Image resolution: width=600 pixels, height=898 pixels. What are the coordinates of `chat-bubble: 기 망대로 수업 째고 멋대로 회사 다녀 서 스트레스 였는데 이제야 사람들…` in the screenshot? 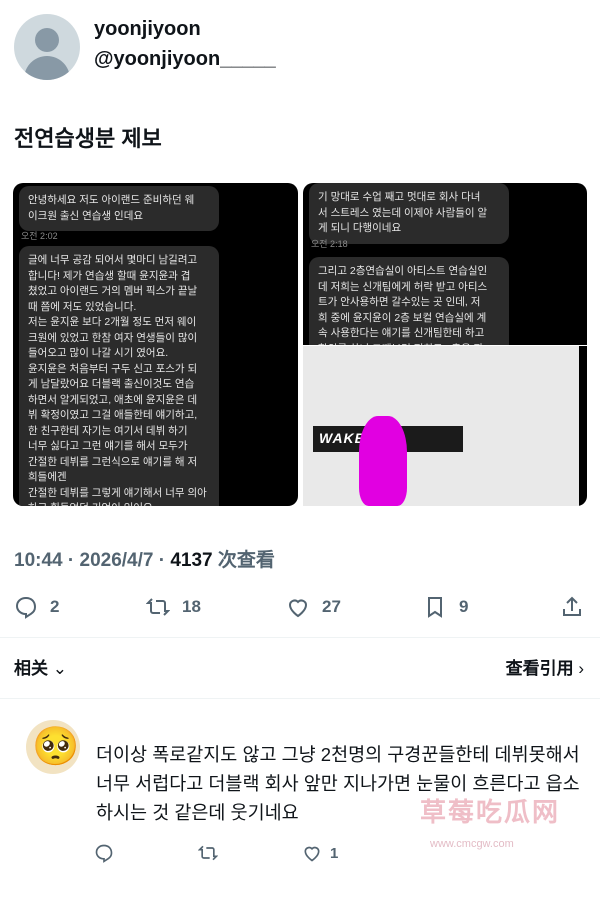 It's located at (409, 213).